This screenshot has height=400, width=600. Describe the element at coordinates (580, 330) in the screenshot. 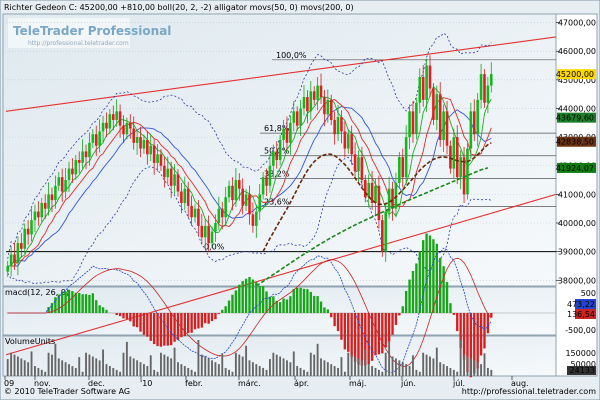

I see `macd-tick-label: -500,00` at that location.